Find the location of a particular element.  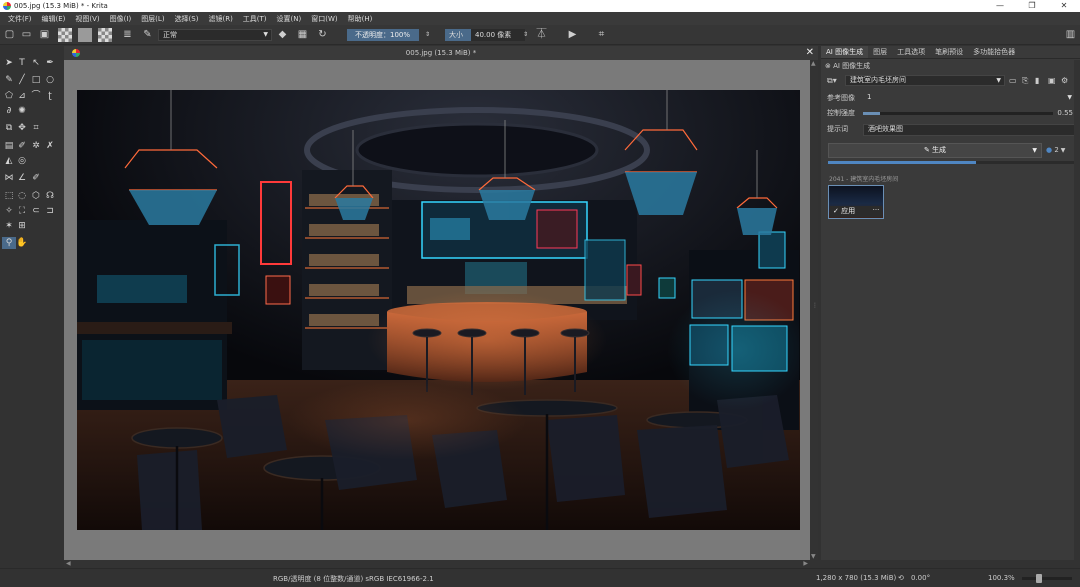

docker-scrollbar is located at coordinates (1077, 310).